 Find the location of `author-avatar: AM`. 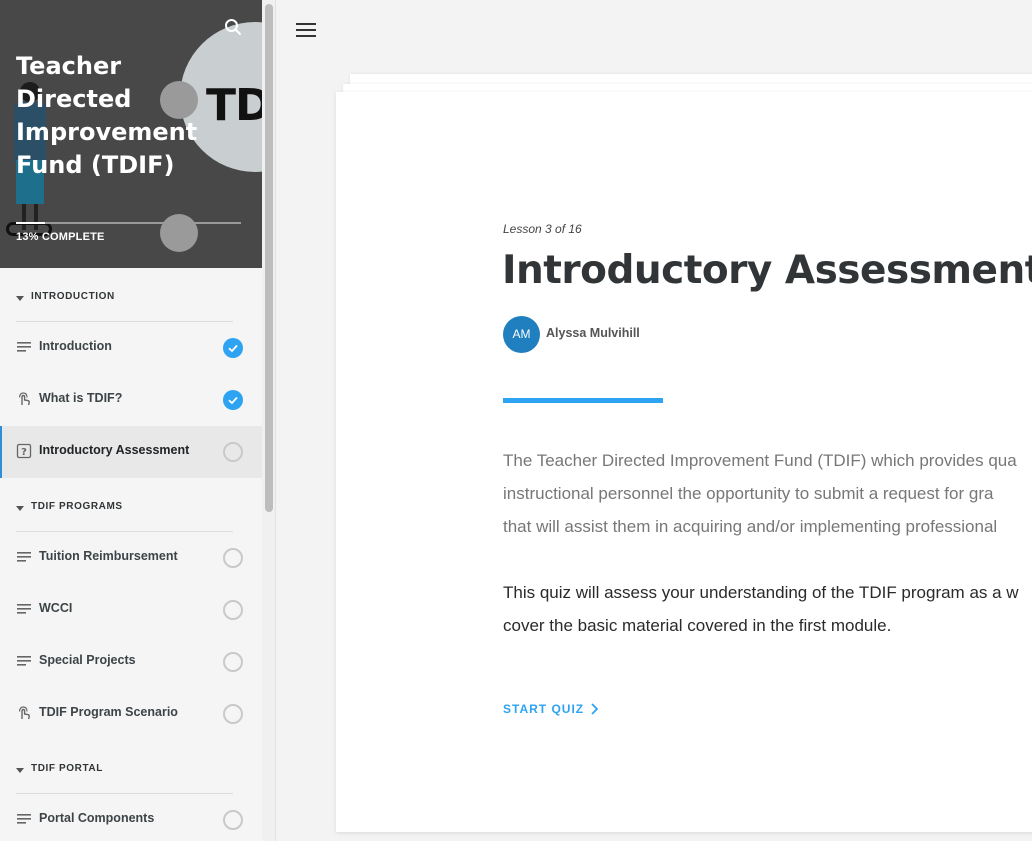

author-avatar: AM is located at coordinates (521, 334).